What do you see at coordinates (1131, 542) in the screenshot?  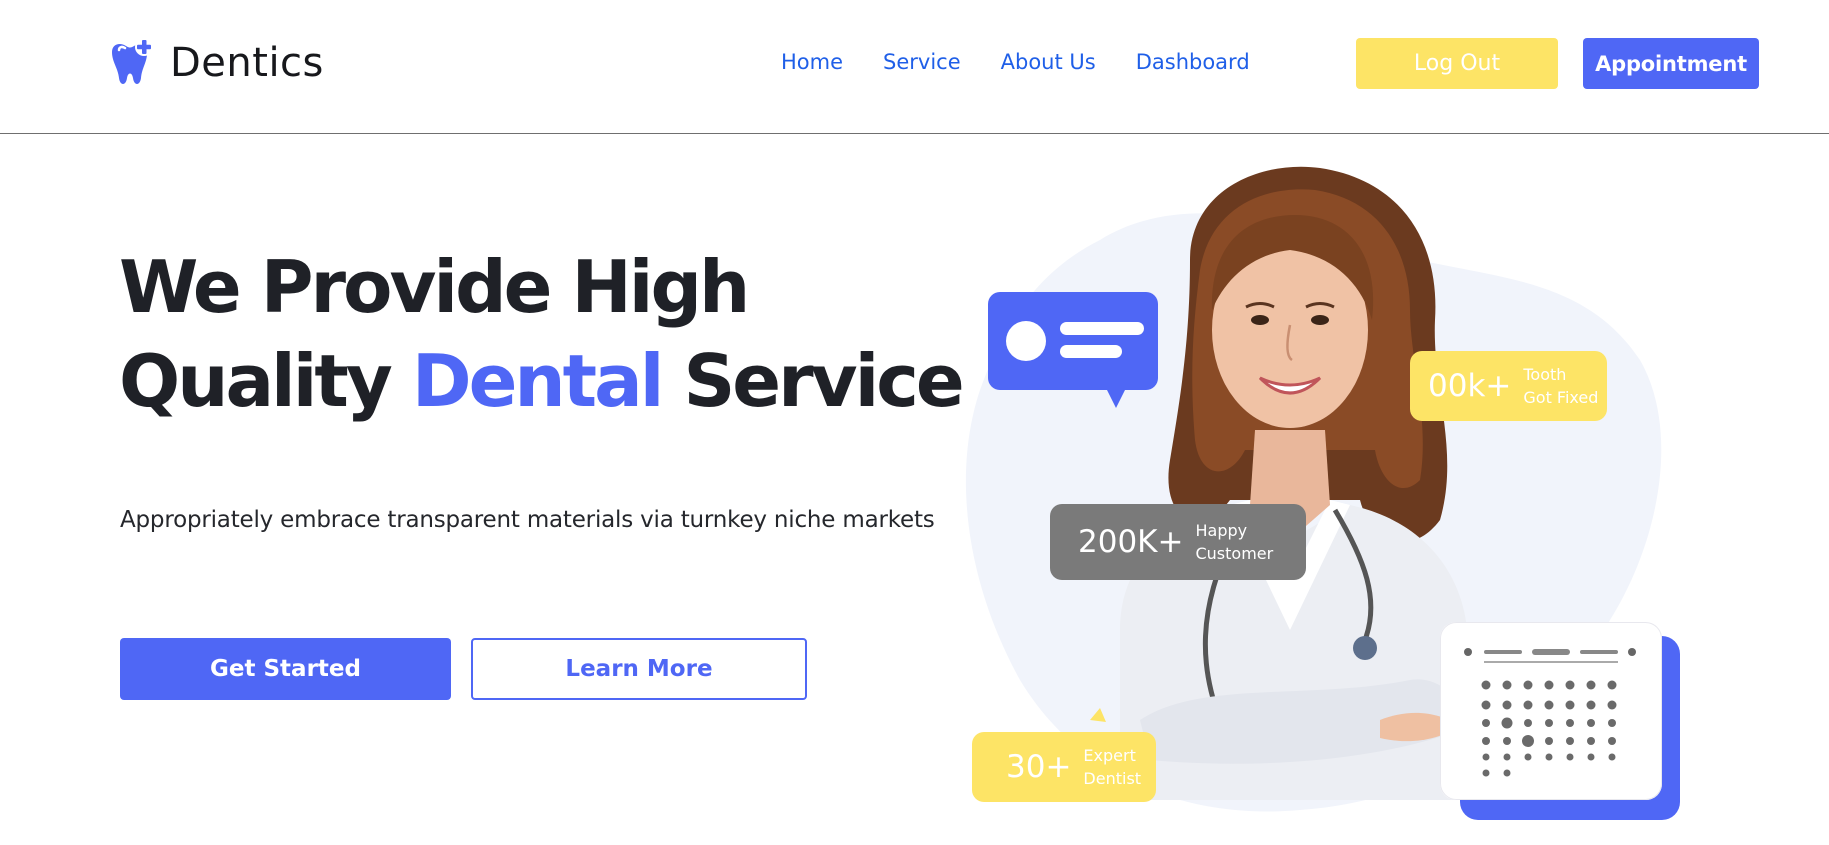 I see `stat-happy-value: 200K+` at bounding box center [1131, 542].